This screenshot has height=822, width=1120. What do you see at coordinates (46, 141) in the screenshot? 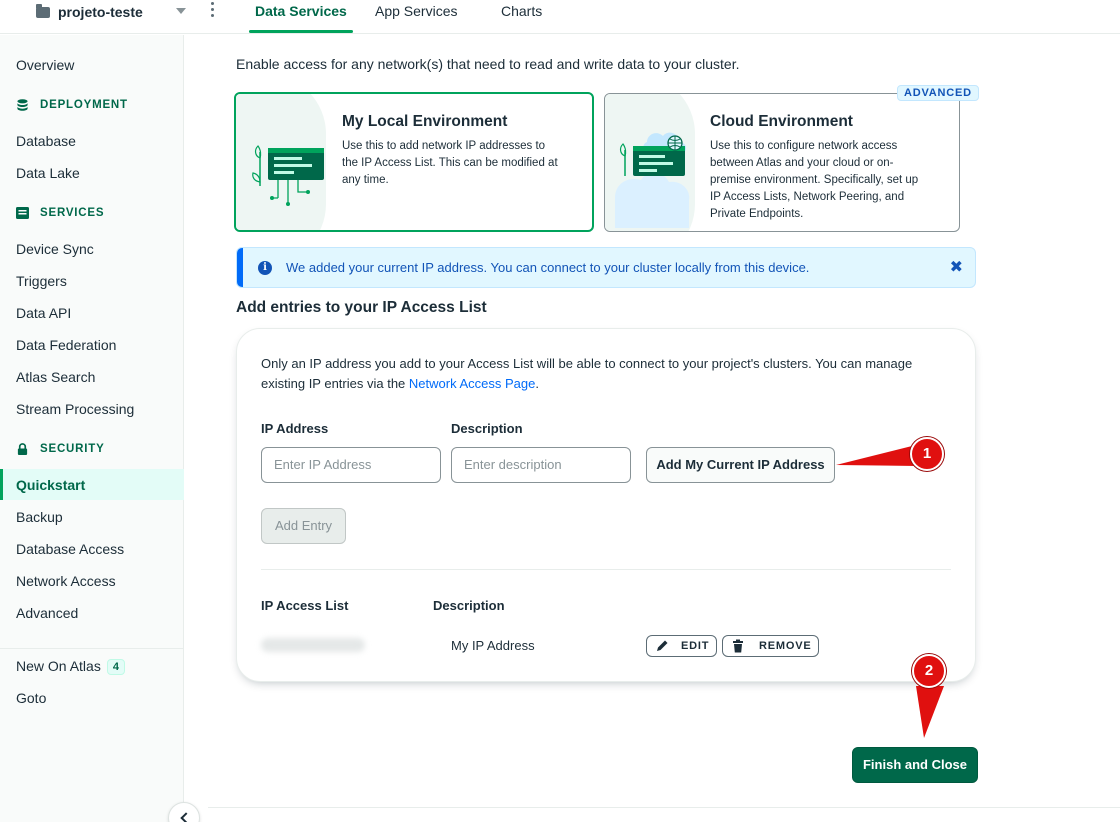
I see `sidebar-item-database: Database` at bounding box center [46, 141].